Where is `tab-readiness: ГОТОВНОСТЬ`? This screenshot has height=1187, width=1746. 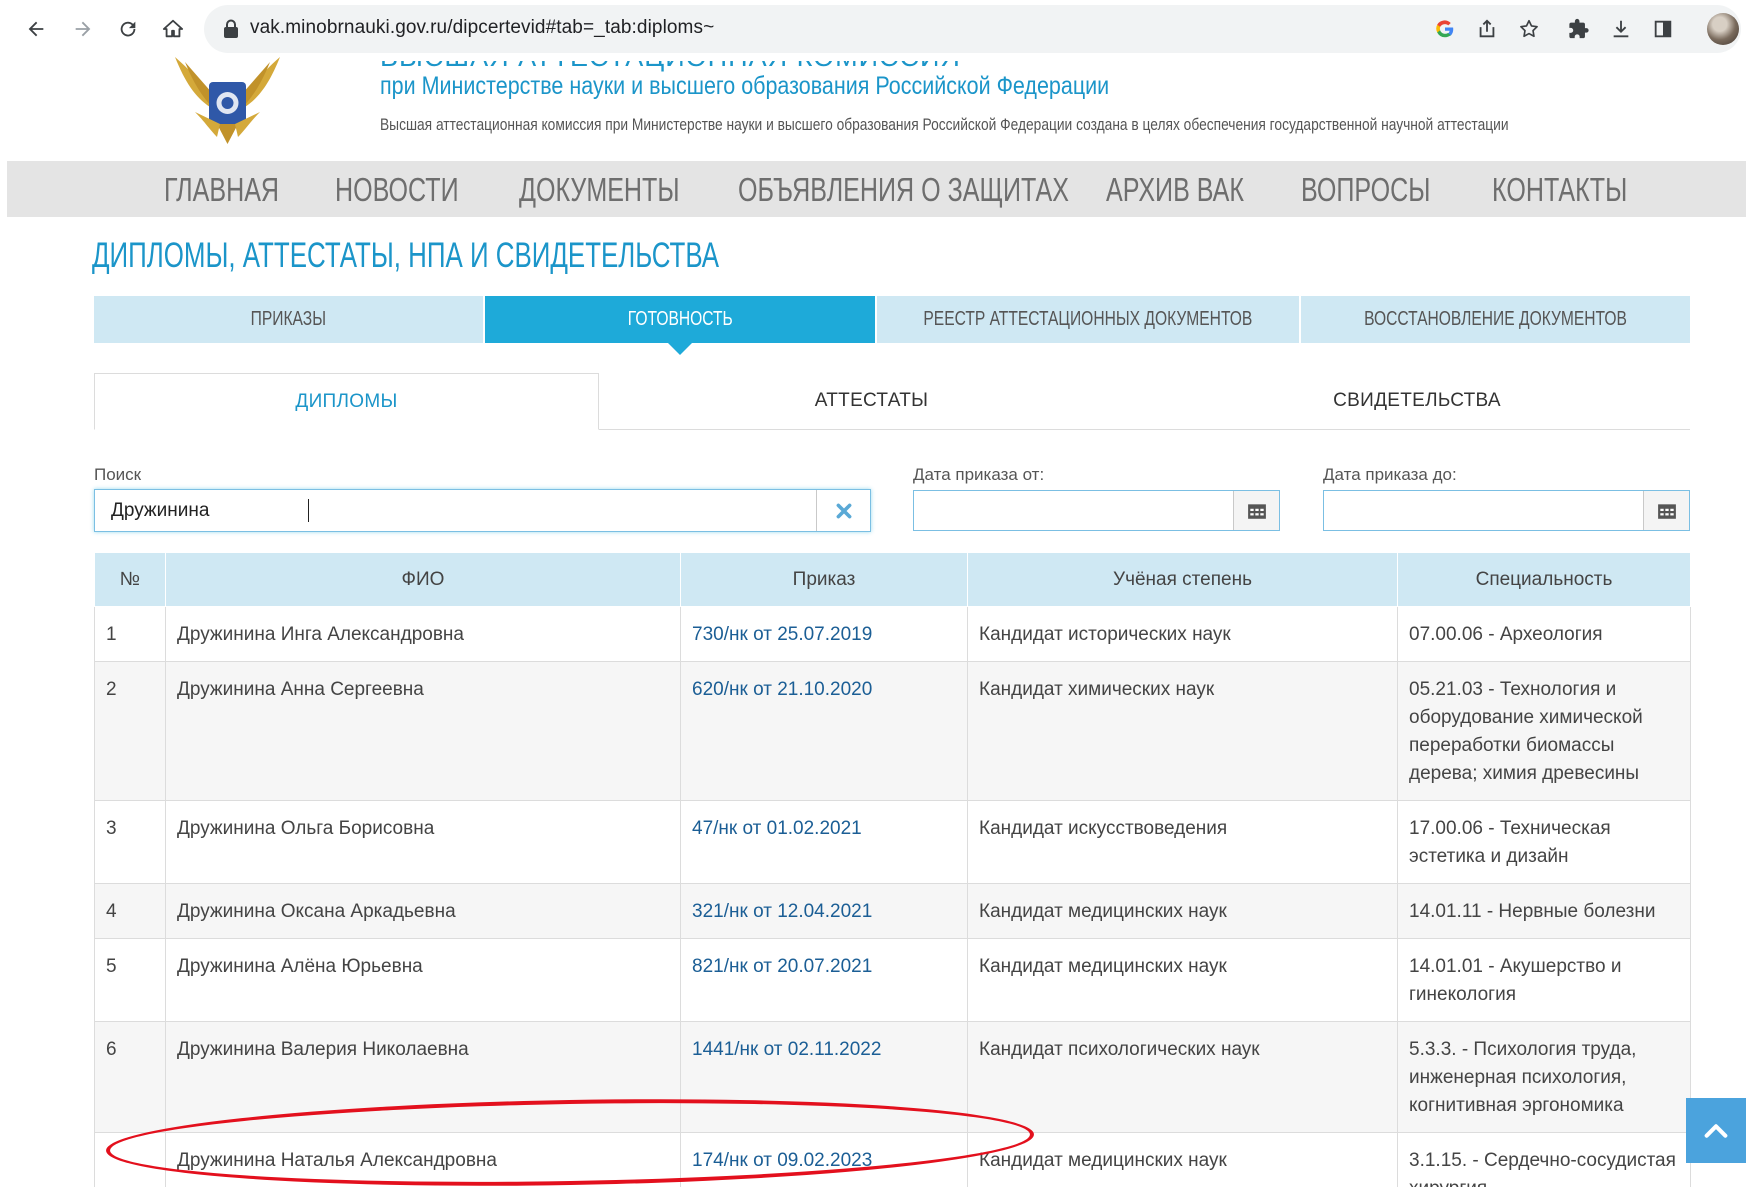 tab-readiness: ГОТОВНОСТЬ is located at coordinates (680, 325).